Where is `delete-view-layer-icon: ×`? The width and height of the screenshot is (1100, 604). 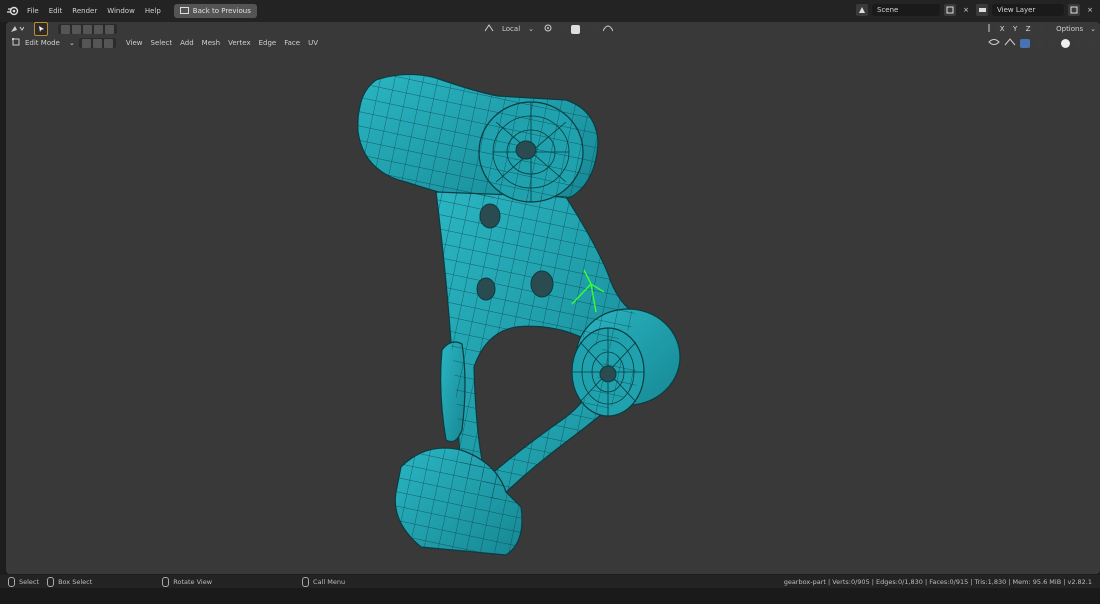 delete-view-layer-icon: × is located at coordinates (1090, 10).